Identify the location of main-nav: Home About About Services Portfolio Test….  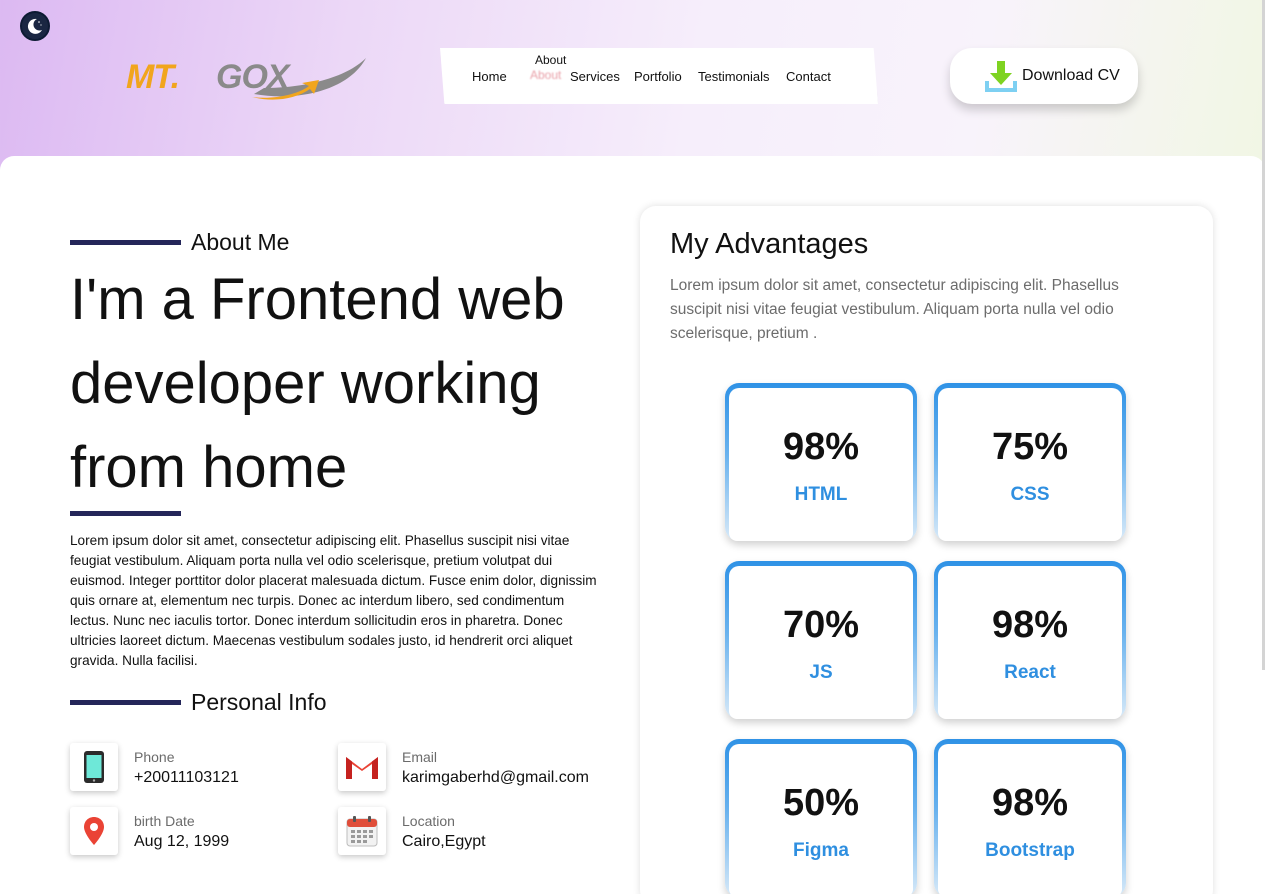
(659, 76).